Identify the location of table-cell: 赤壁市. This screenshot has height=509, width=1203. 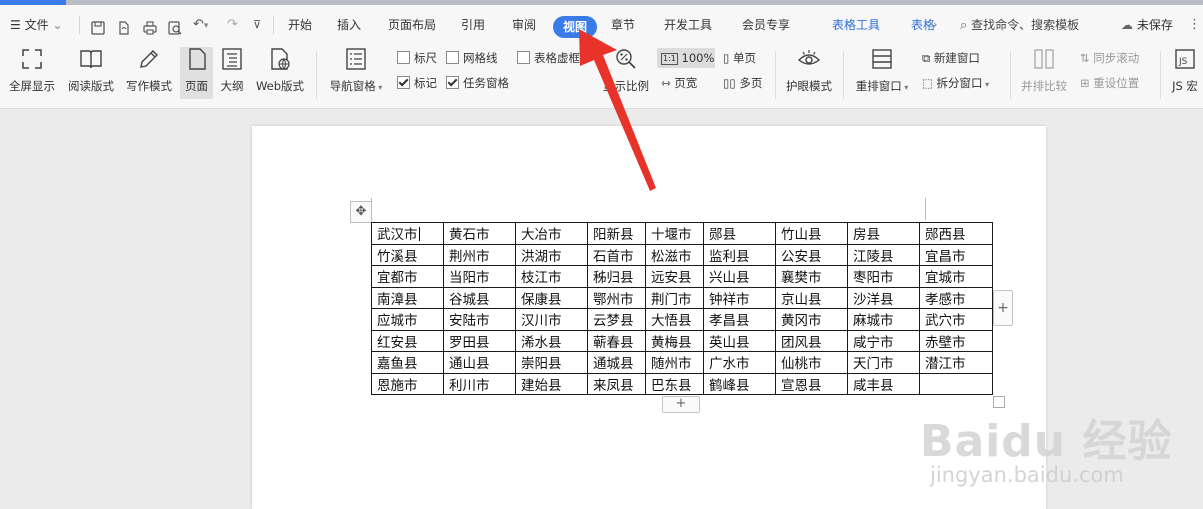
(956, 340).